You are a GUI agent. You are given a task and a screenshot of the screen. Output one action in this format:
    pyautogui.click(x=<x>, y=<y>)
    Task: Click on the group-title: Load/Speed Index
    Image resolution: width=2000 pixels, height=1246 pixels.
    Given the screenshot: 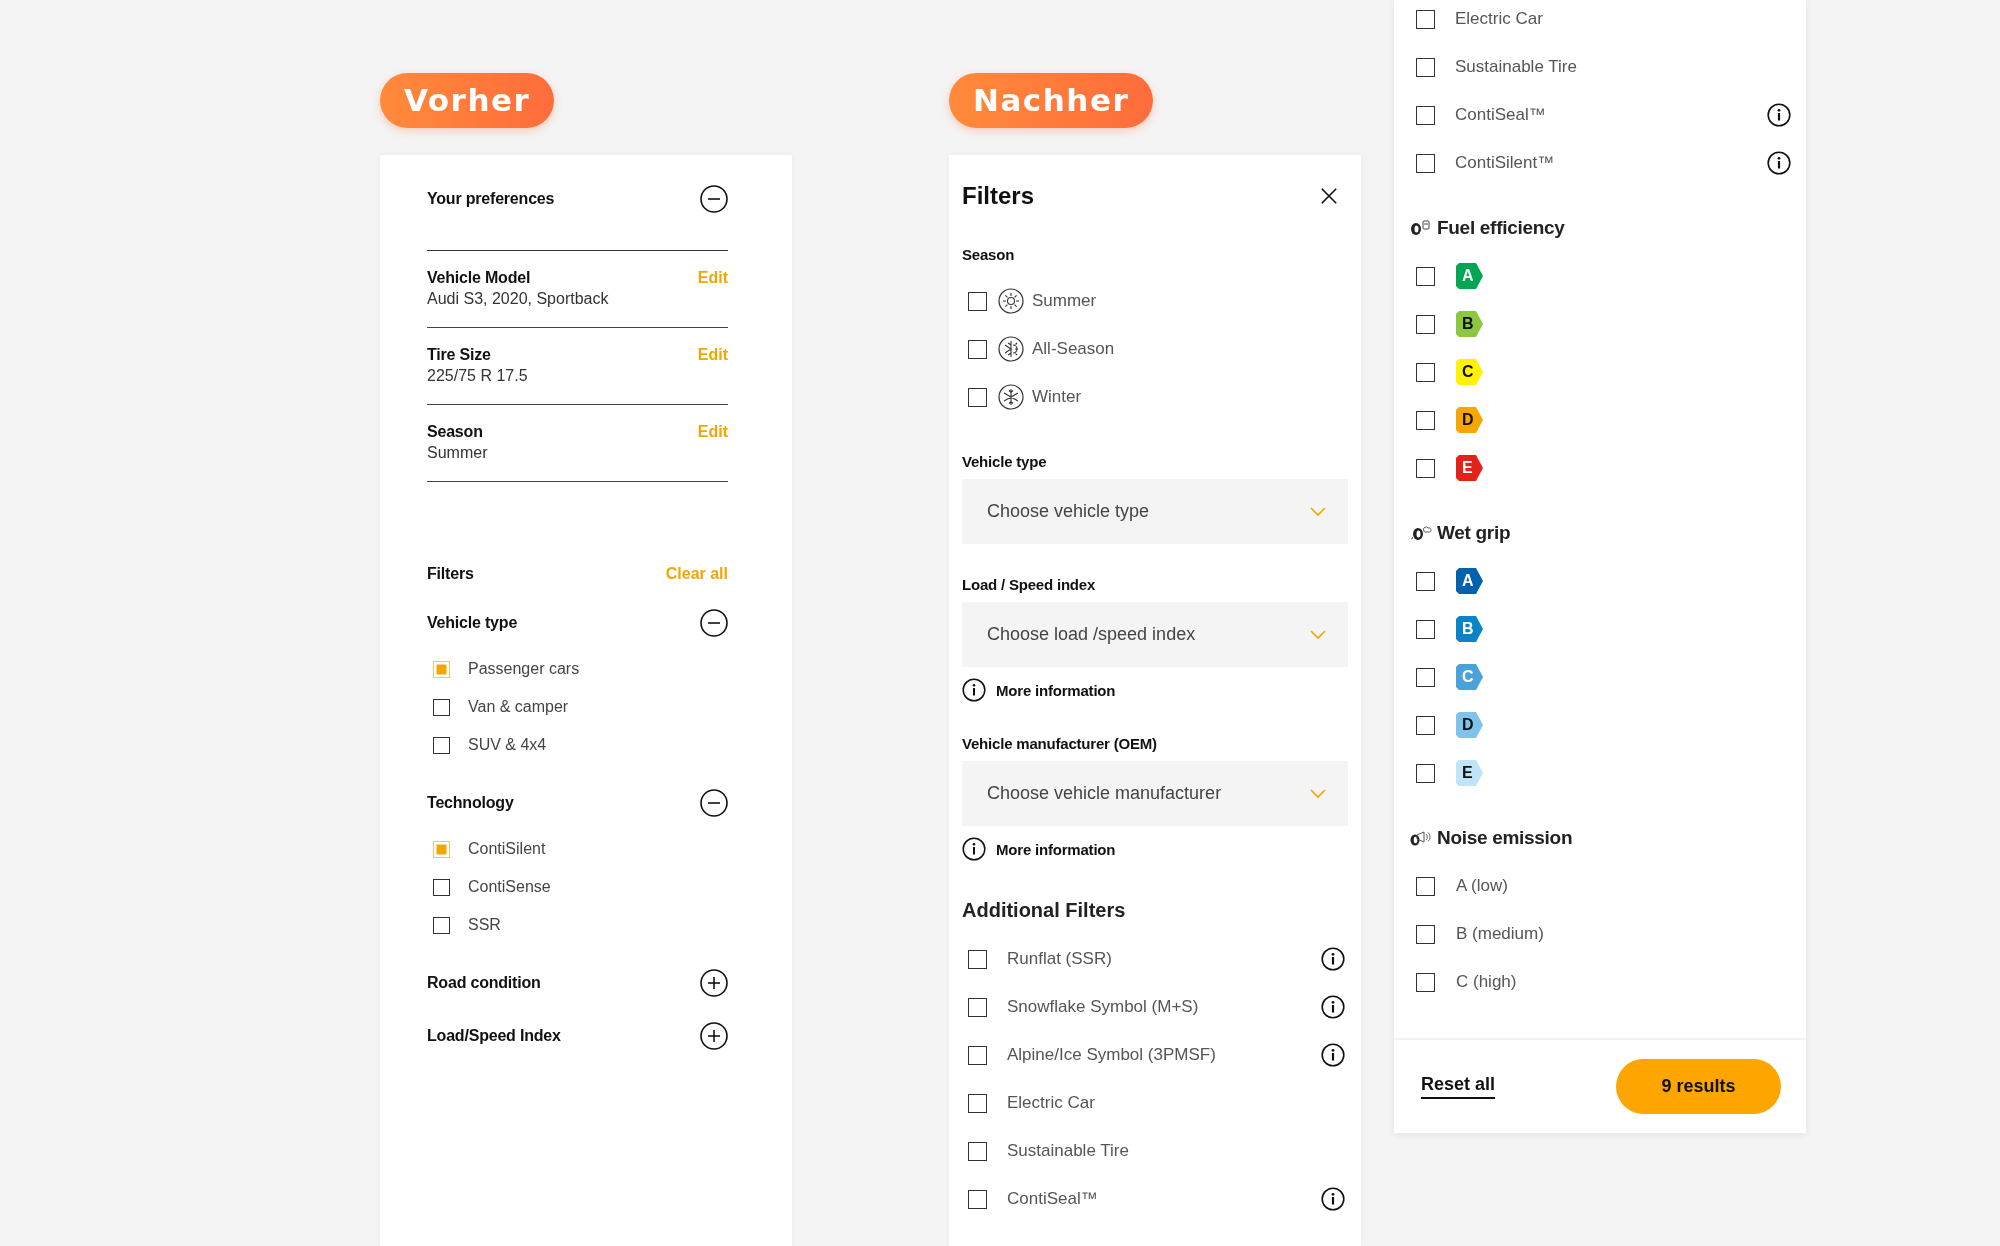 What is the action you would take?
    pyautogui.click(x=494, y=1036)
    